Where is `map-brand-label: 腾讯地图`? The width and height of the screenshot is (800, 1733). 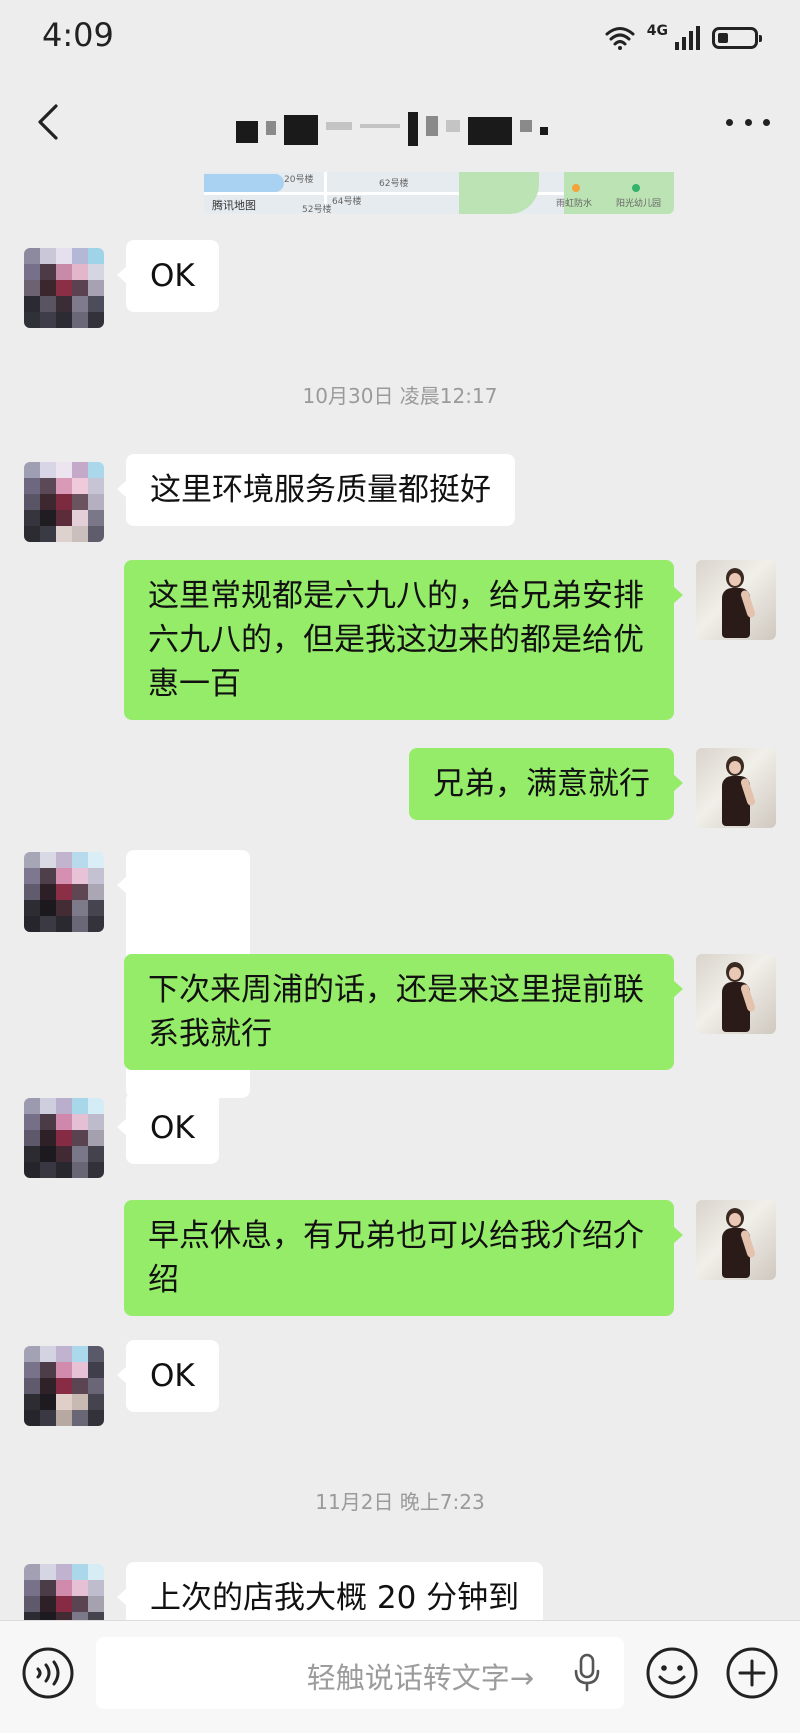 map-brand-label: 腾讯地图 is located at coordinates (234, 205).